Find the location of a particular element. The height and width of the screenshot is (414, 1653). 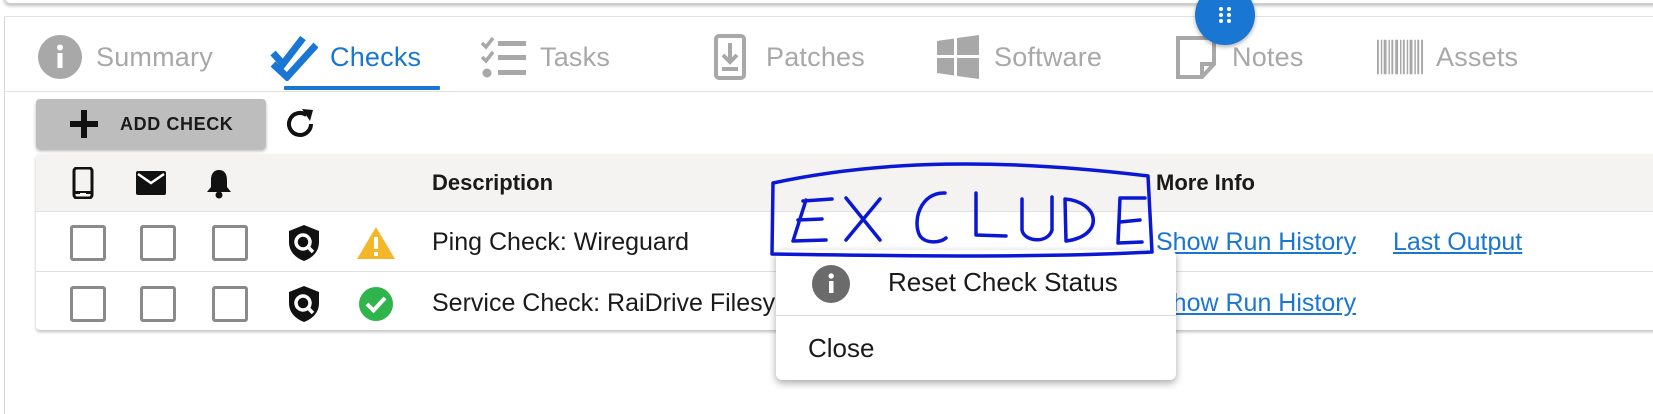

barcode-icon is located at coordinates (1400, 57).